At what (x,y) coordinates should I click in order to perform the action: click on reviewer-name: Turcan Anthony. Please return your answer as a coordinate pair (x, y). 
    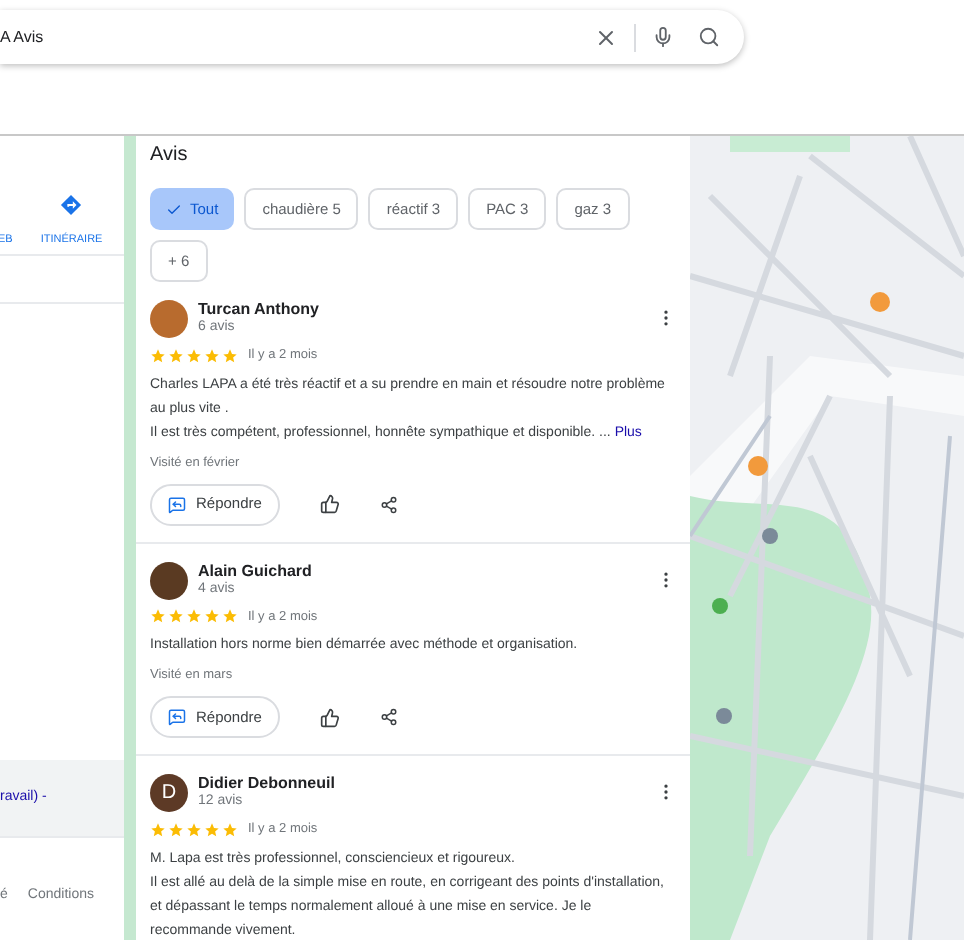
    Looking at the image, I should click on (422, 309).